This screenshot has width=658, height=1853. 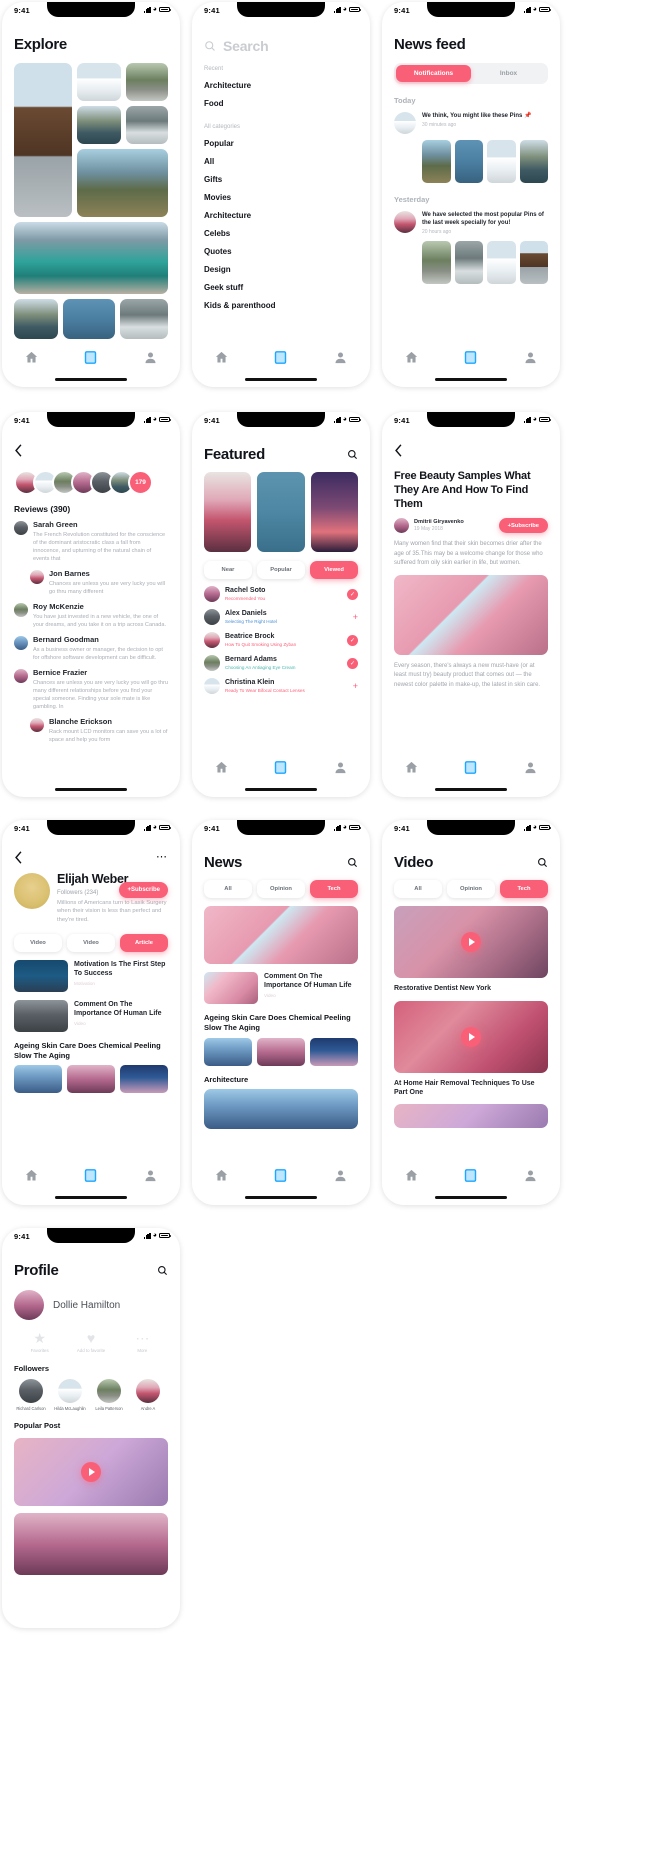 What do you see at coordinates (90, 1342) in the screenshot?
I see `action-add-to-favorite: ♥ Add to favorite` at bounding box center [90, 1342].